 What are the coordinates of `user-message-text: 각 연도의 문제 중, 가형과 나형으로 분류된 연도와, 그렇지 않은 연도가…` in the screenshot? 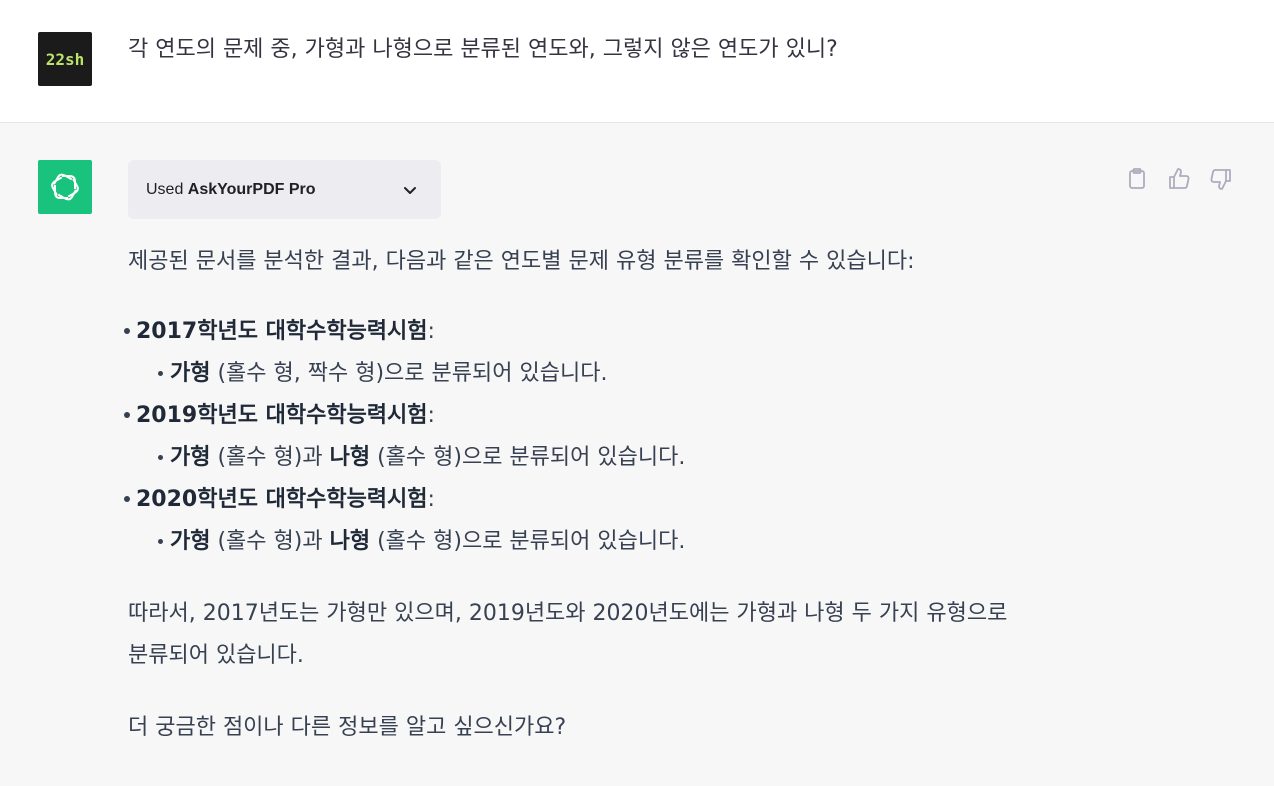 It's located at (483, 49).